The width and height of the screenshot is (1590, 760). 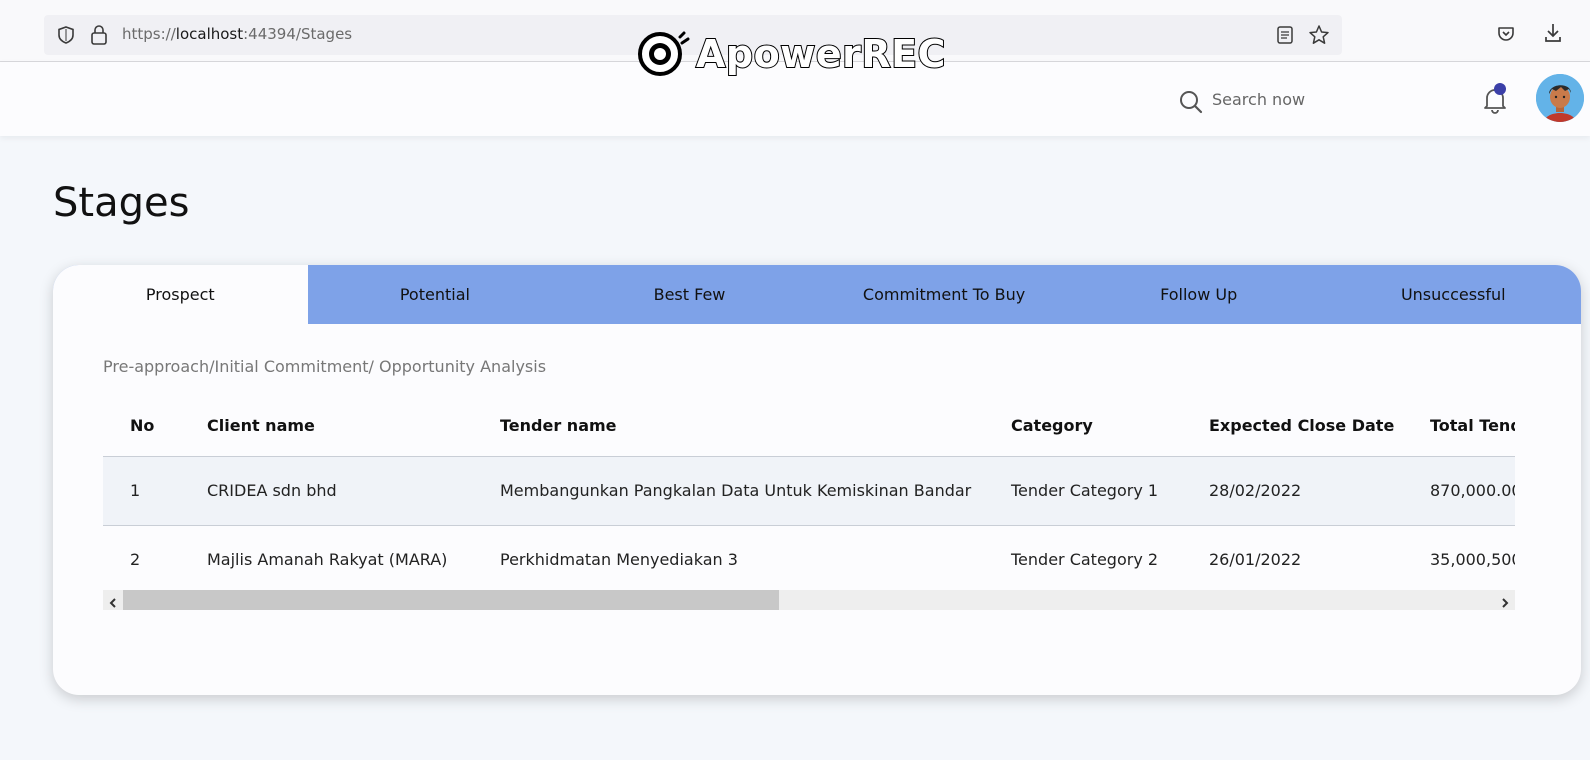 What do you see at coordinates (298, 34) in the screenshot?
I see `url-path: :44394/Stages` at bounding box center [298, 34].